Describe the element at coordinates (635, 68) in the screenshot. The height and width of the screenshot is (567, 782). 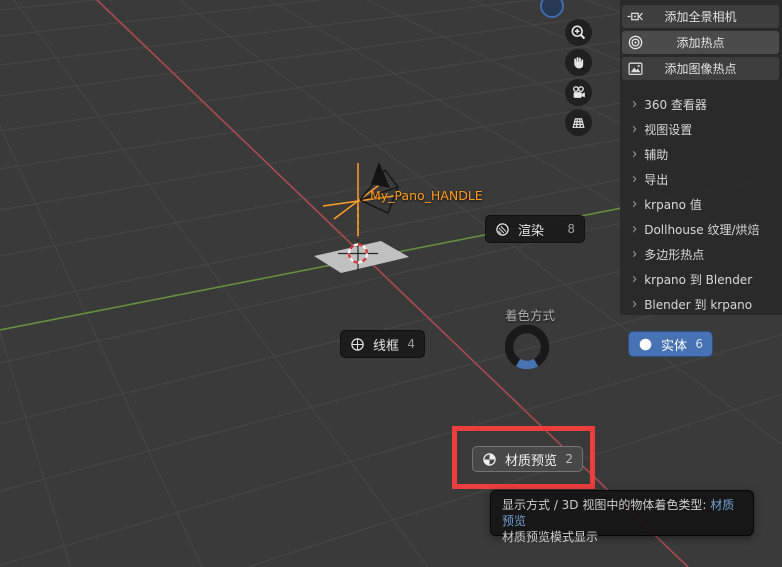
I see `image-hotspot-icon` at that location.